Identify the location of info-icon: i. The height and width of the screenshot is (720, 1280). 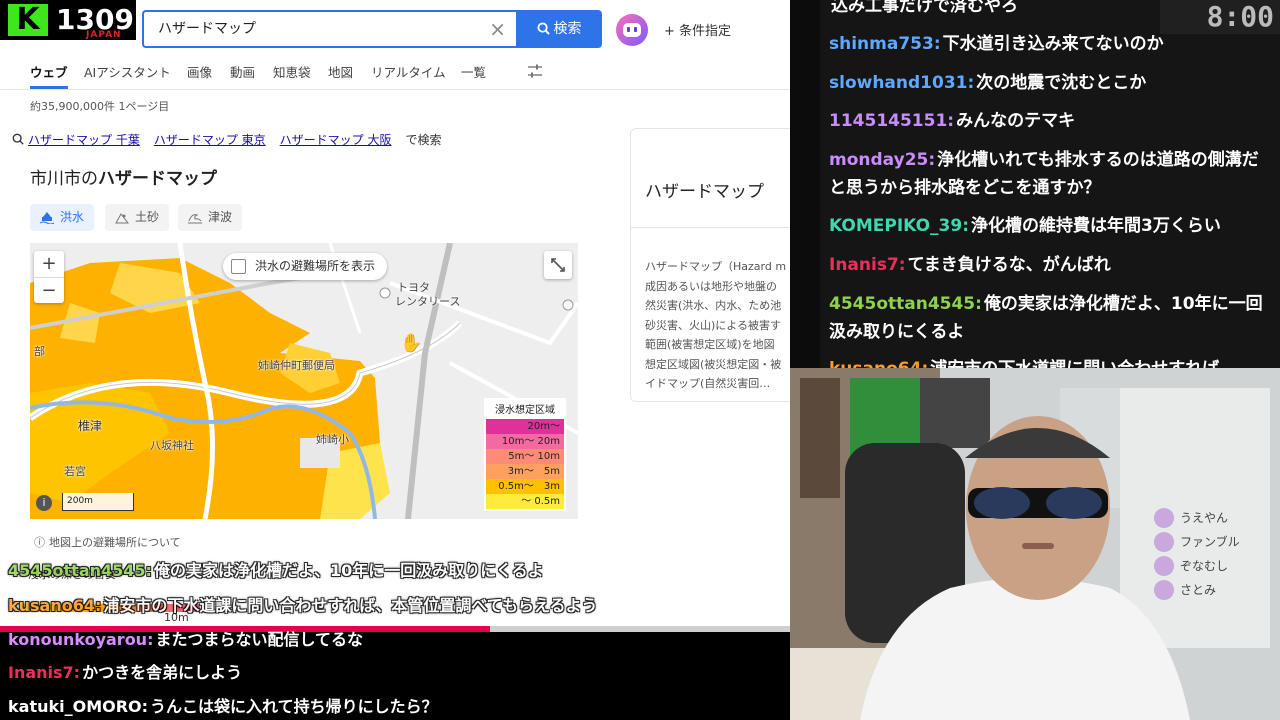
(44, 503).